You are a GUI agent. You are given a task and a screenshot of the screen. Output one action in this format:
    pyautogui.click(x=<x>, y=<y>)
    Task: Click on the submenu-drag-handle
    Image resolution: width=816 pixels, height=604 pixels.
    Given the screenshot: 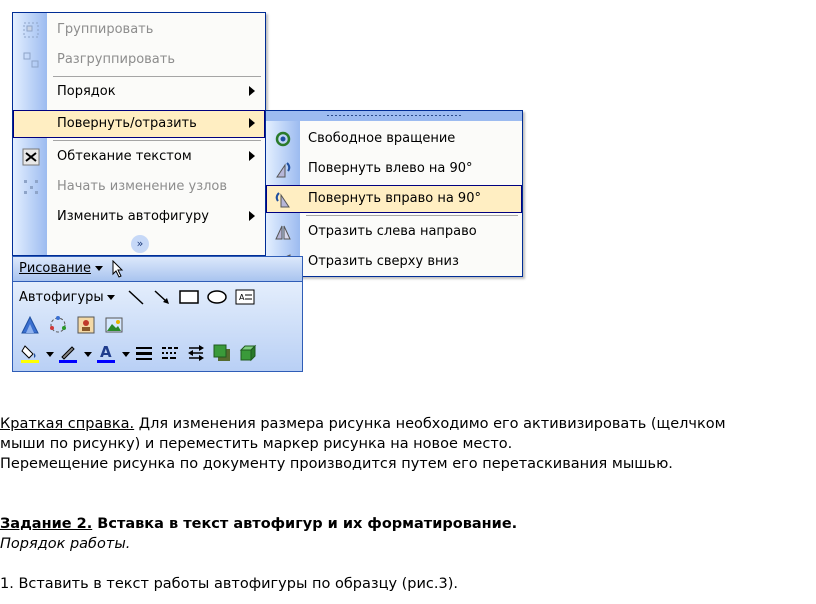 What is the action you would take?
    pyautogui.click(x=394, y=116)
    